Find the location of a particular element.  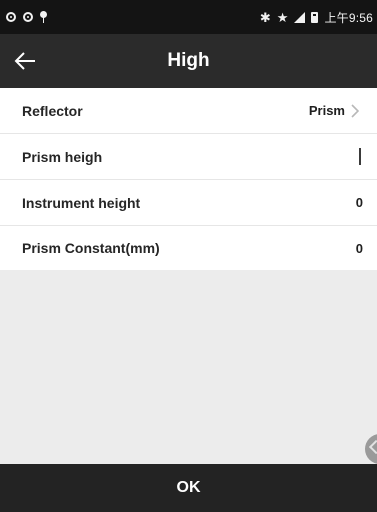

page-title: High is located at coordinates (188, 60).